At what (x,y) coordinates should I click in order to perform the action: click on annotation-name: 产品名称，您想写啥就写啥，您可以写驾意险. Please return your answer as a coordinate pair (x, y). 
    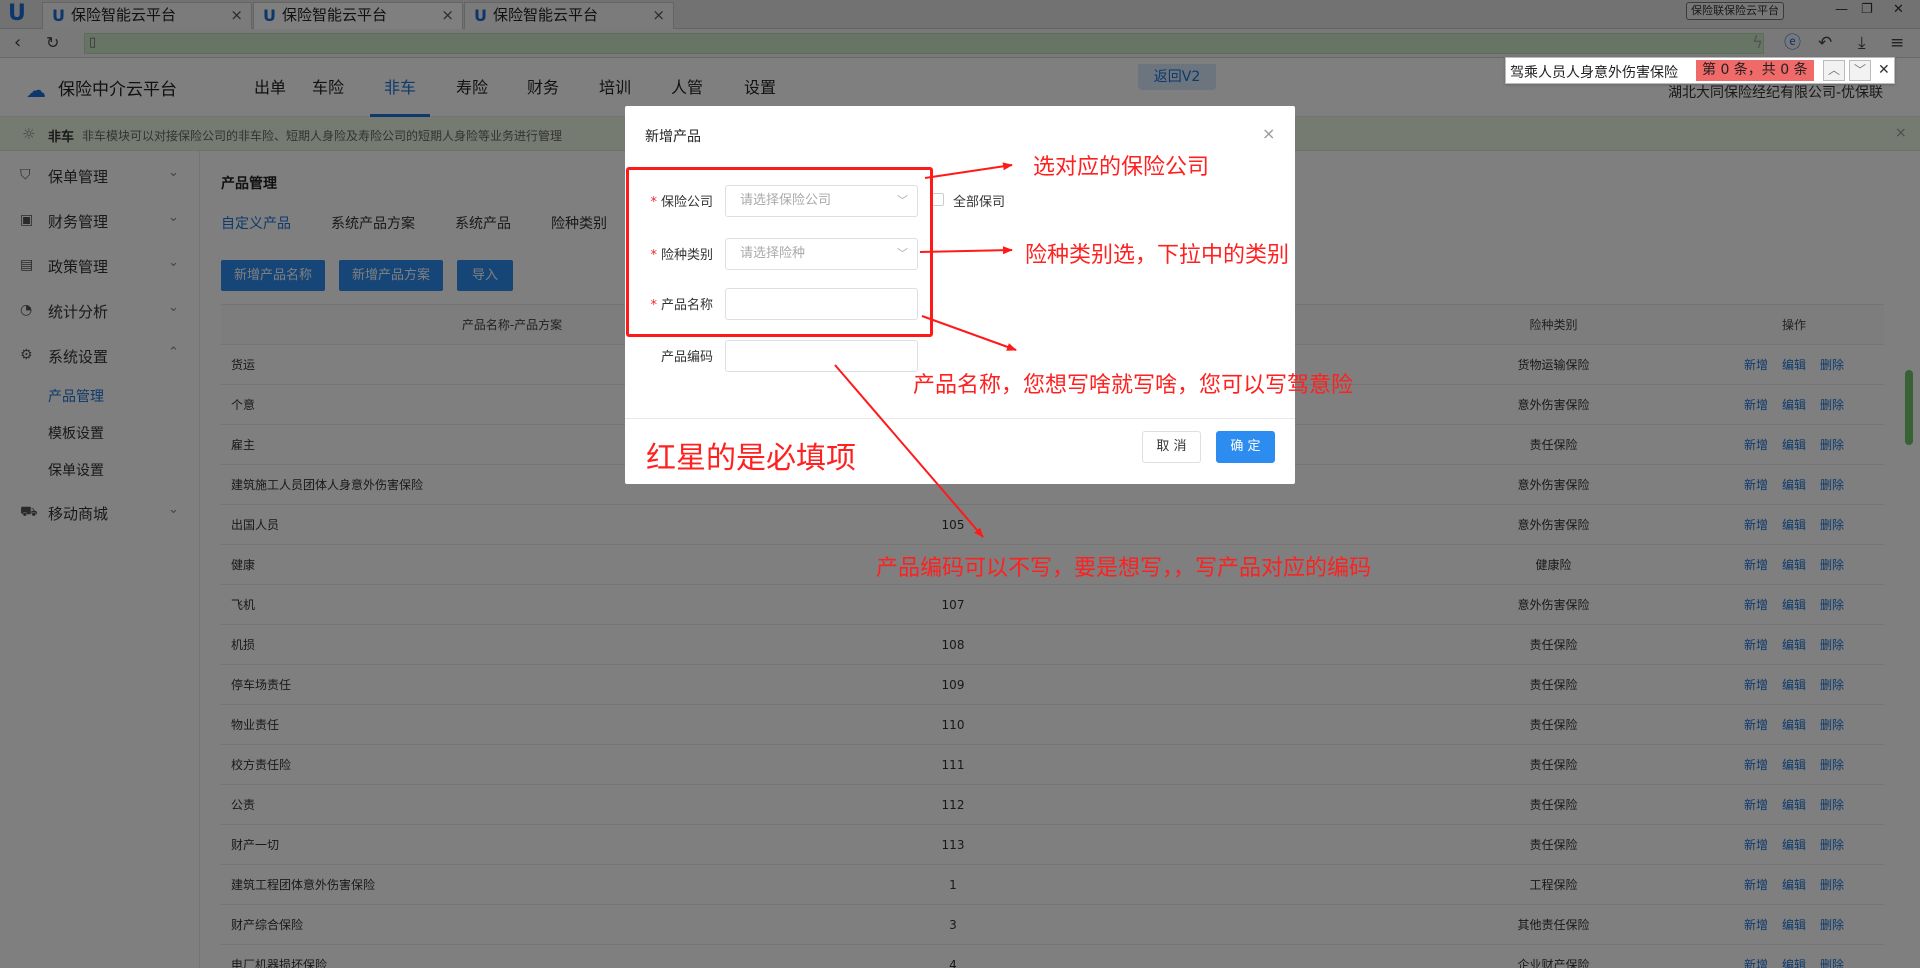
    Looking at the image, I should click on (1133, 385).